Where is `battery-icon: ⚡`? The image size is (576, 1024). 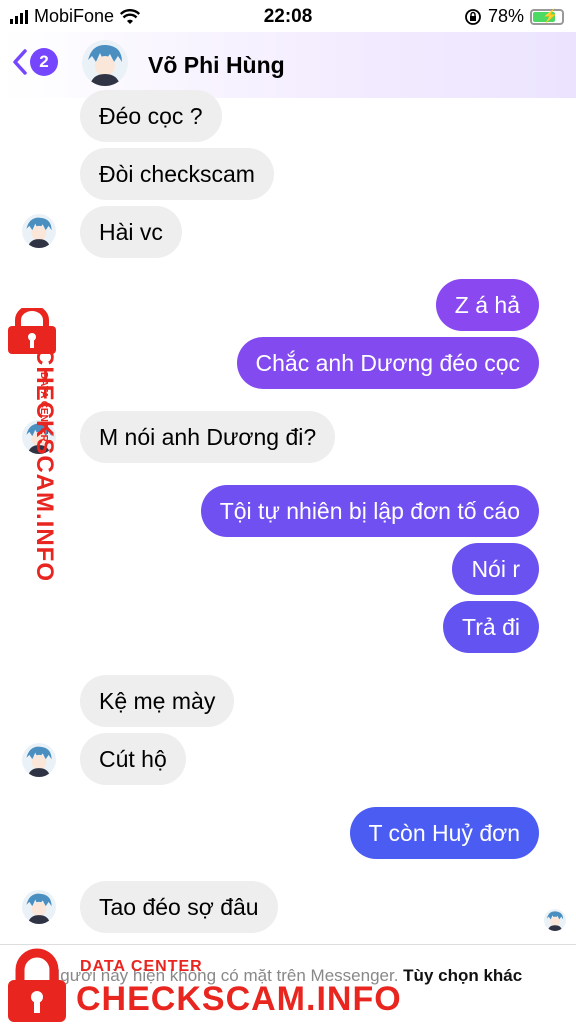 battery-icon: ⚡ is located at coordinates (547, 16).